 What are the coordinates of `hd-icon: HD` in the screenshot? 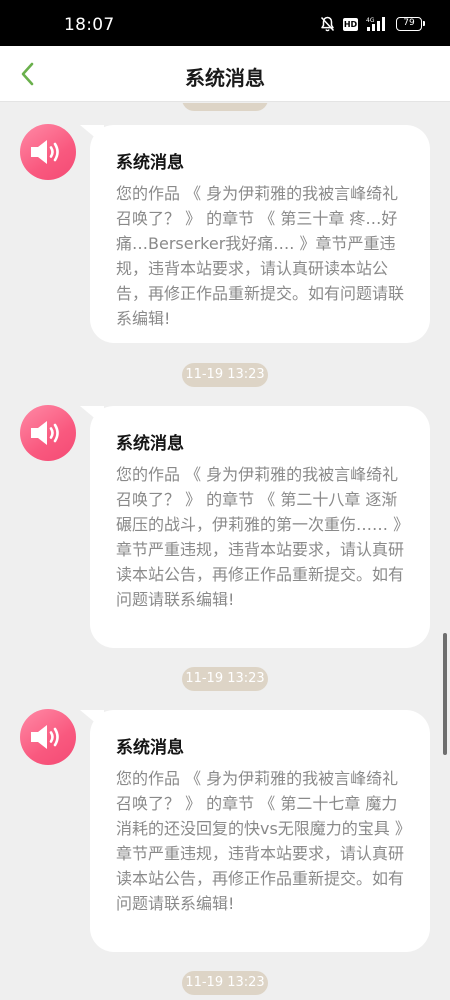 It's located at (350, 24).